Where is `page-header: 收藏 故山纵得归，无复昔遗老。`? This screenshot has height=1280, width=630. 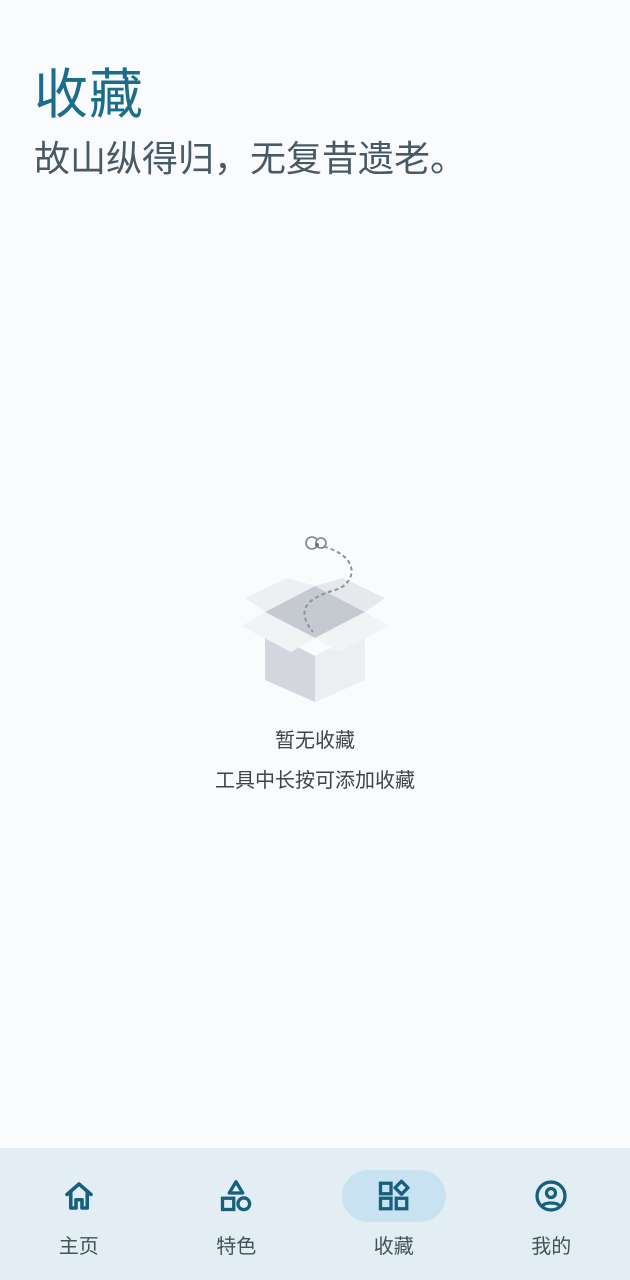
page-header: 收藏 故山纵得归，无复昔遗老。 is located at coordinates (250, 125).